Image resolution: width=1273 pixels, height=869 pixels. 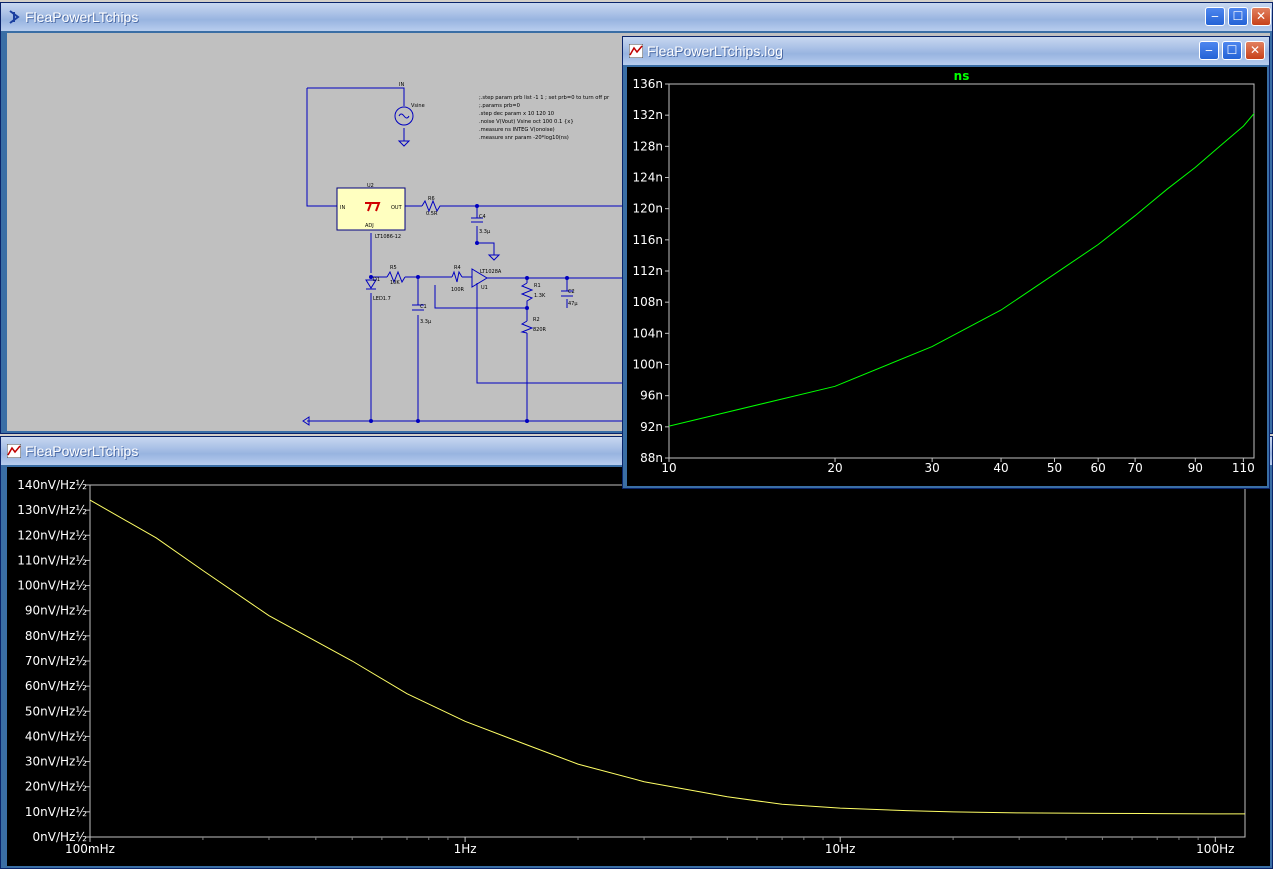 What do you see at coordinates (14, 17) in the screenshot?
I see `ltspice-schematic-icon` at bounding box center [14, 17].